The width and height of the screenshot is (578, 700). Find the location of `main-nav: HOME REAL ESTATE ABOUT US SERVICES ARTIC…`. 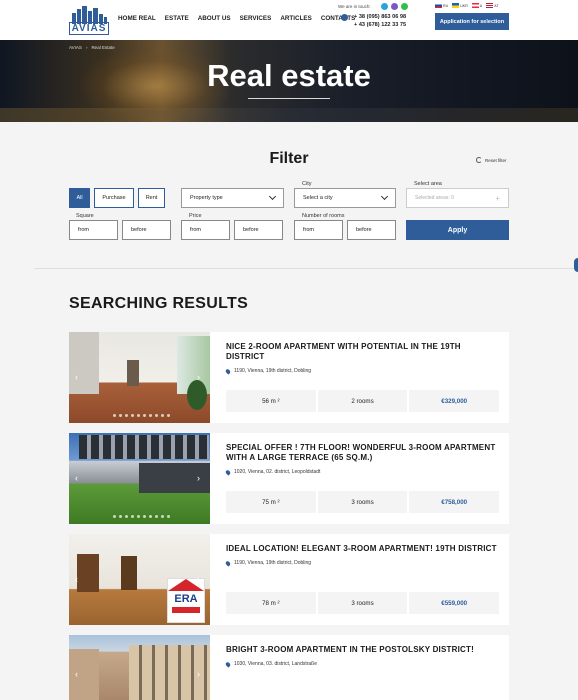

main-nav: HOME REAL ESTATE ABOUT US SERVICES ARTIC… is located at coordinates (241, 18).